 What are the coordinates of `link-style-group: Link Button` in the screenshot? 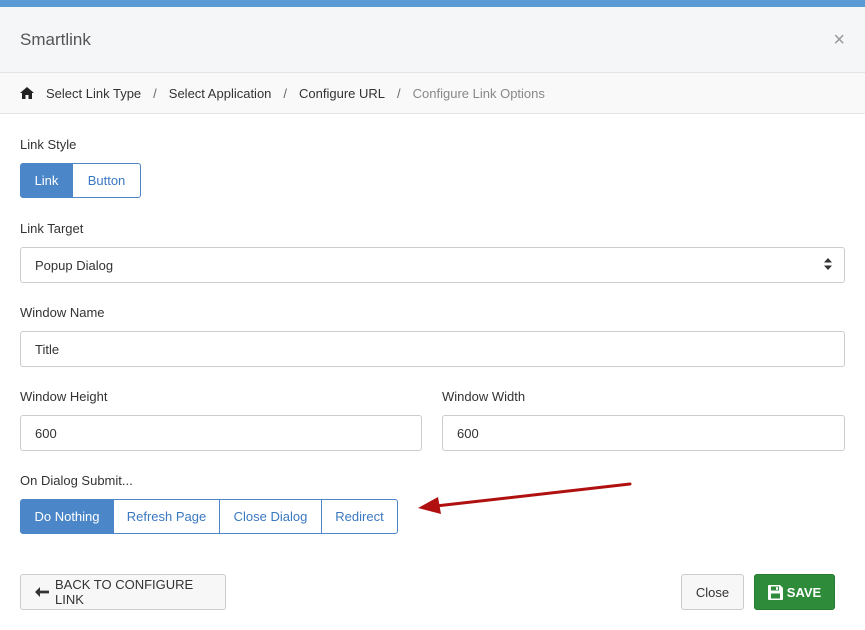 It's located at (80, 180).